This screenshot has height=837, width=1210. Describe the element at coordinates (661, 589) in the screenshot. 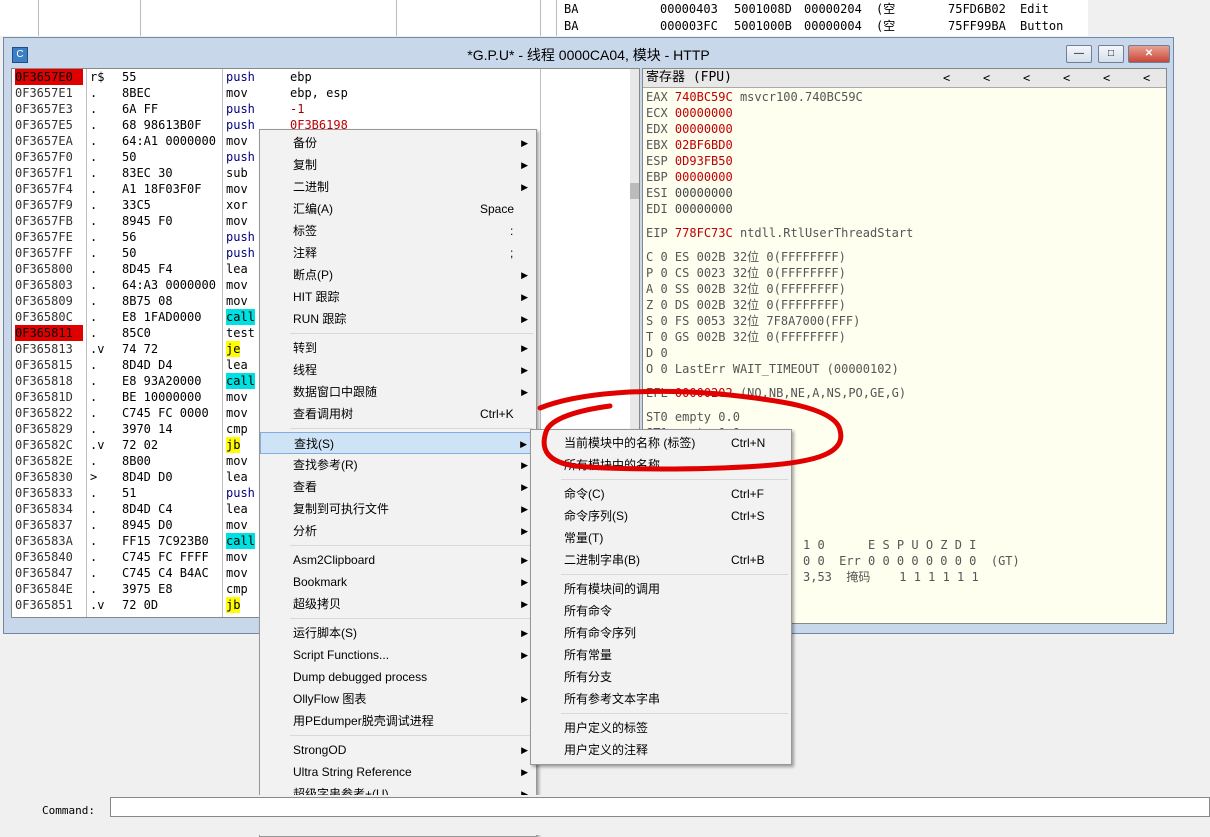

I see `menu-item: 所有模块间的调用` at that location.